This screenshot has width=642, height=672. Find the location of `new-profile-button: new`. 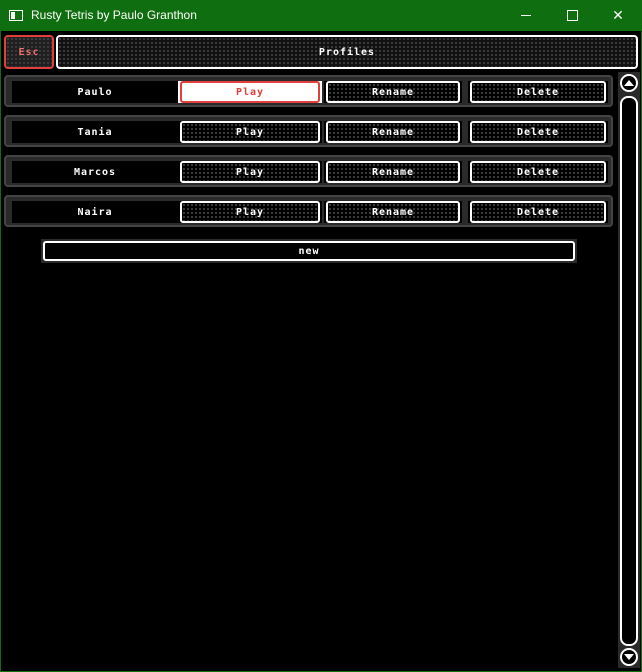

new-profile-button: new is located at coordinates (309, 251).